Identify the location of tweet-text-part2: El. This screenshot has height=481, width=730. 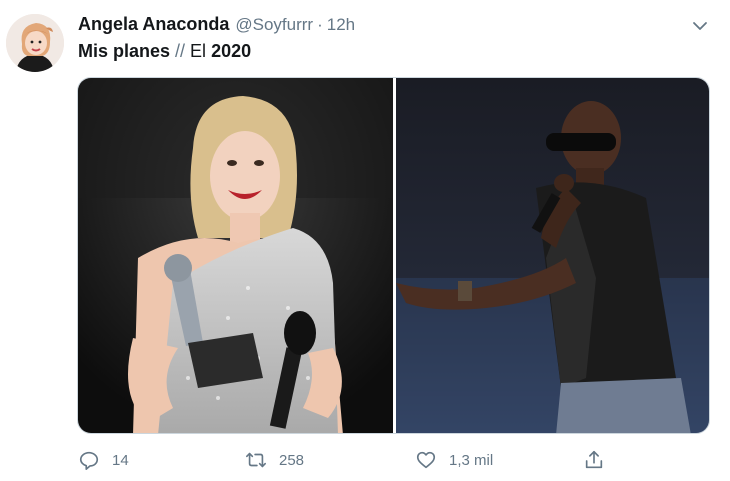
(198, 51).